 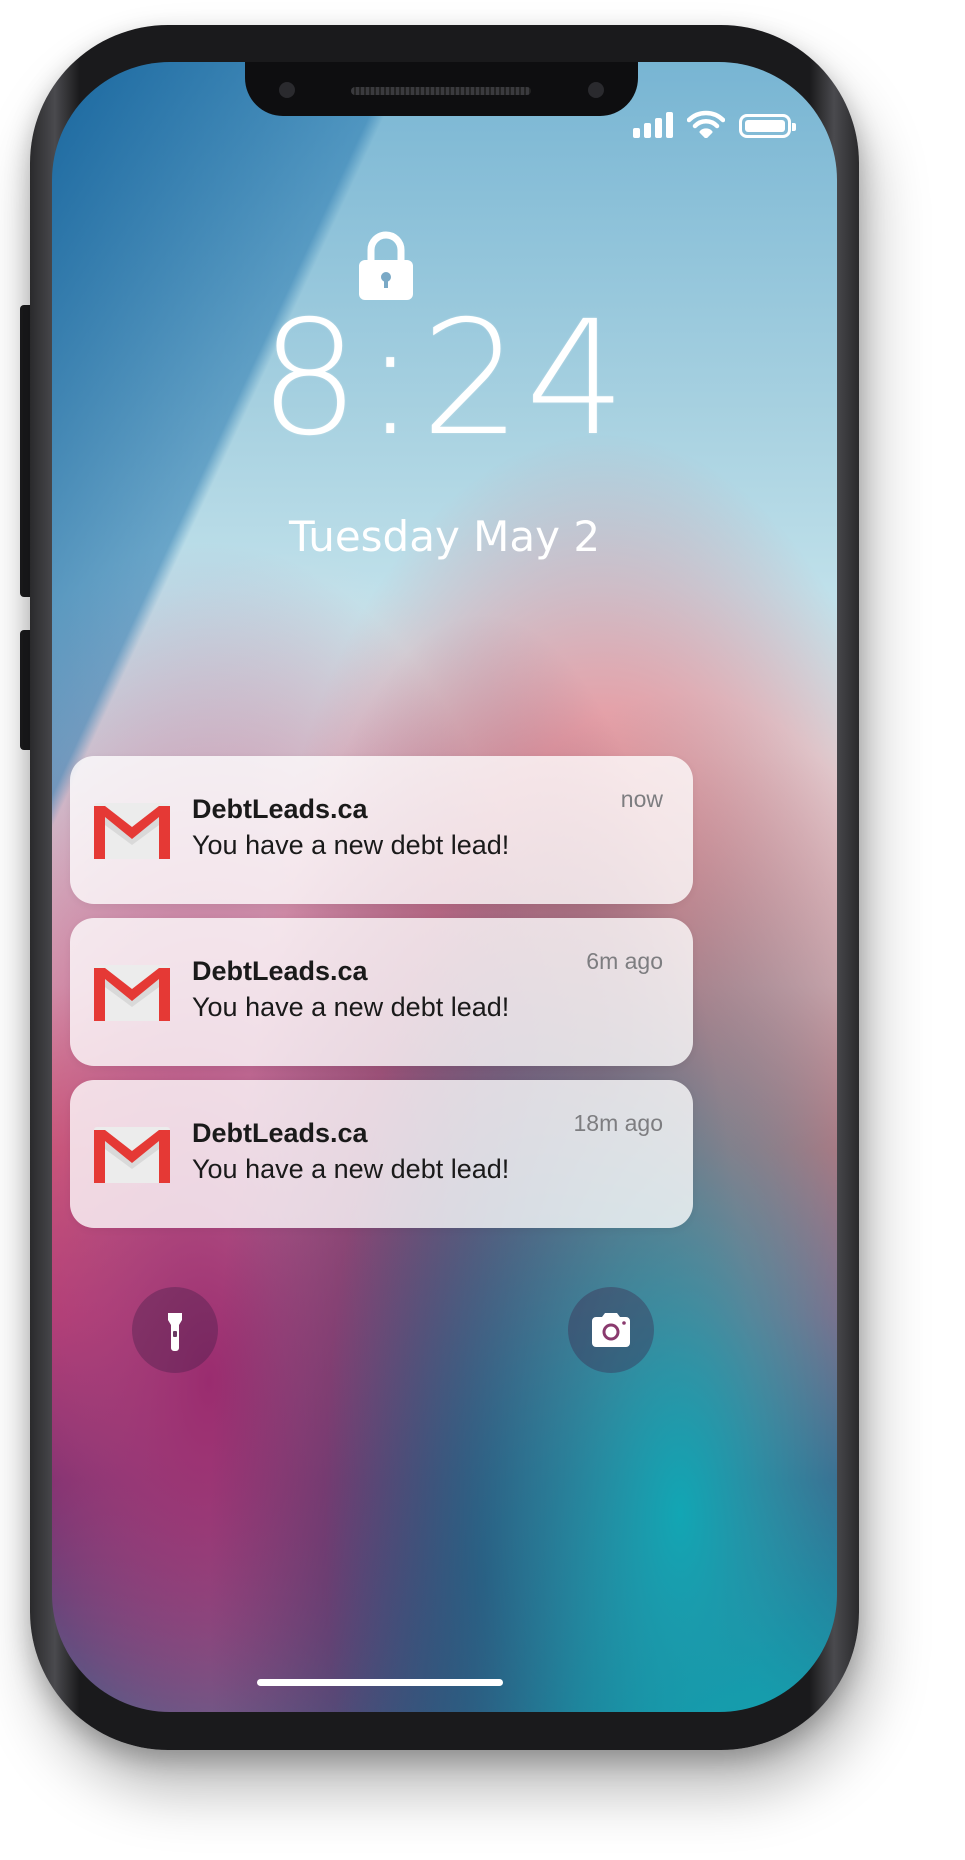 What do you see at coordinates (444, 379) in the screenshot?
I see `clock-time: 8:24` at bounding box center [444, 379].